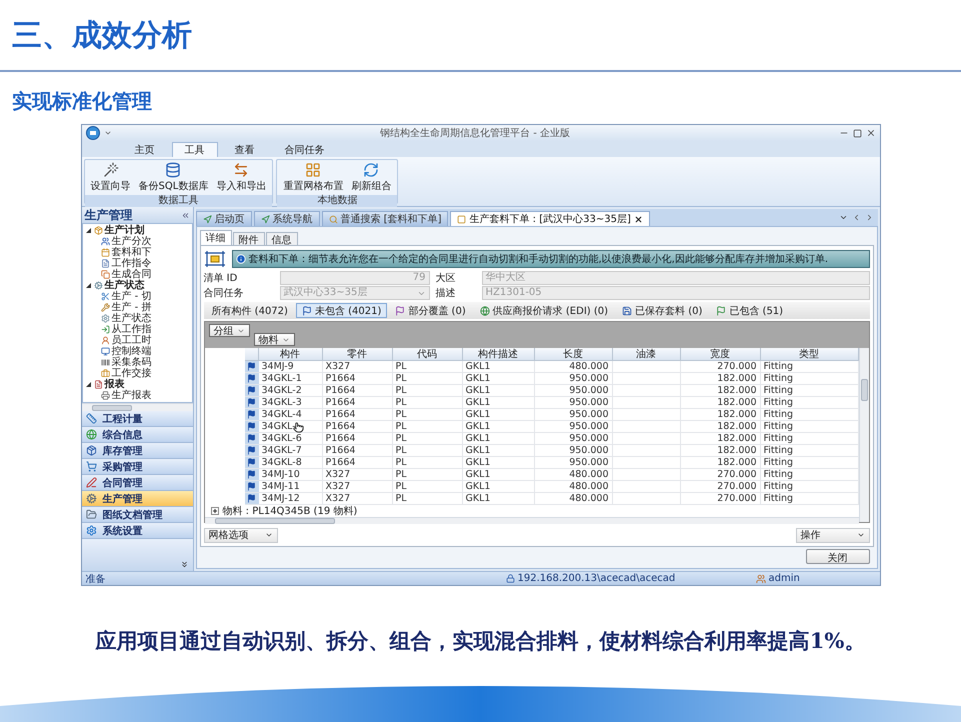 The width and height of the screenshot is (961, 722). I want to click on column-header: 类型, so click(809, 354).